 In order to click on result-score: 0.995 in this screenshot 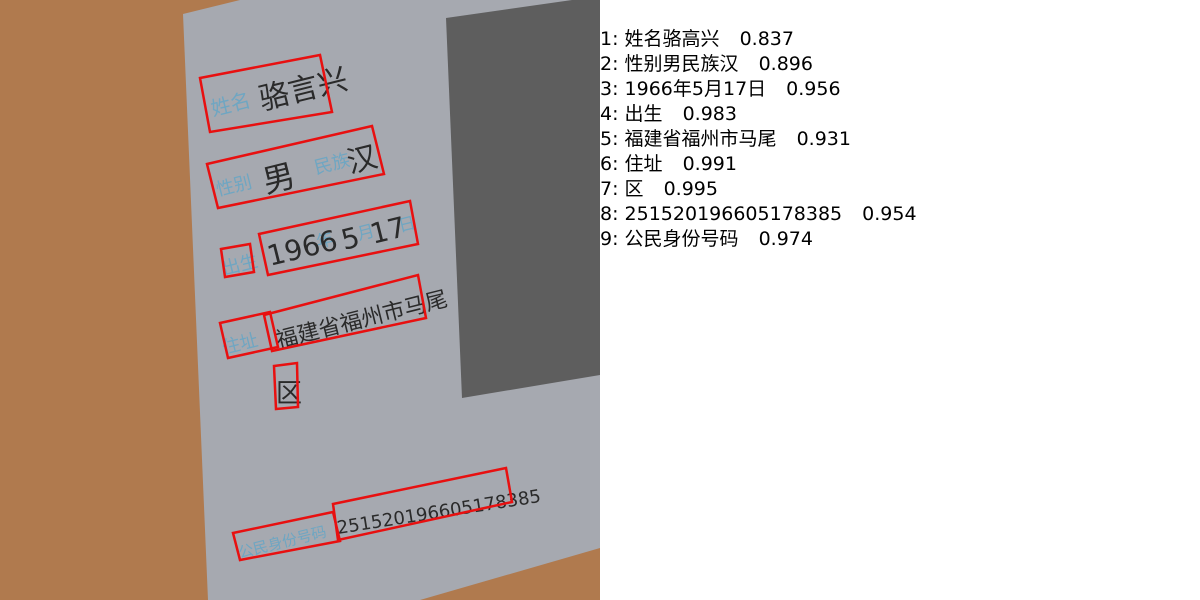, I will do `click(690, 189)`.